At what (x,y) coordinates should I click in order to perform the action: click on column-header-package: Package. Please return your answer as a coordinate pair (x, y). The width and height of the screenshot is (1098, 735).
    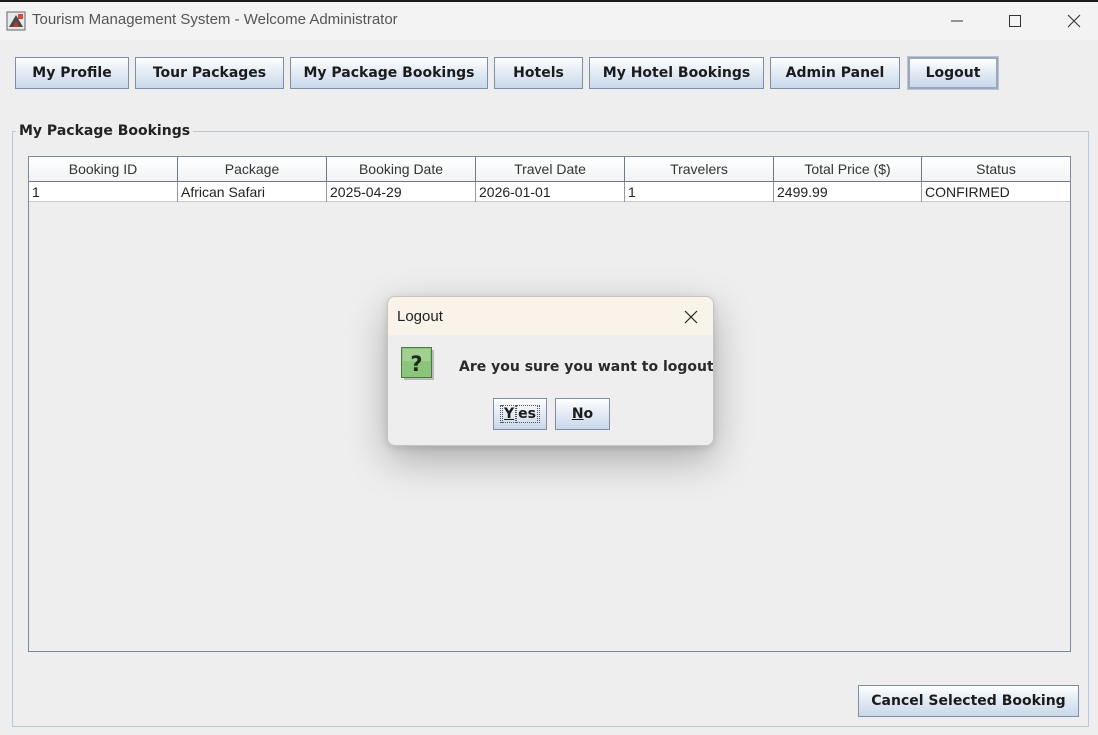
    Looking at the image, I should click on (252, 169).